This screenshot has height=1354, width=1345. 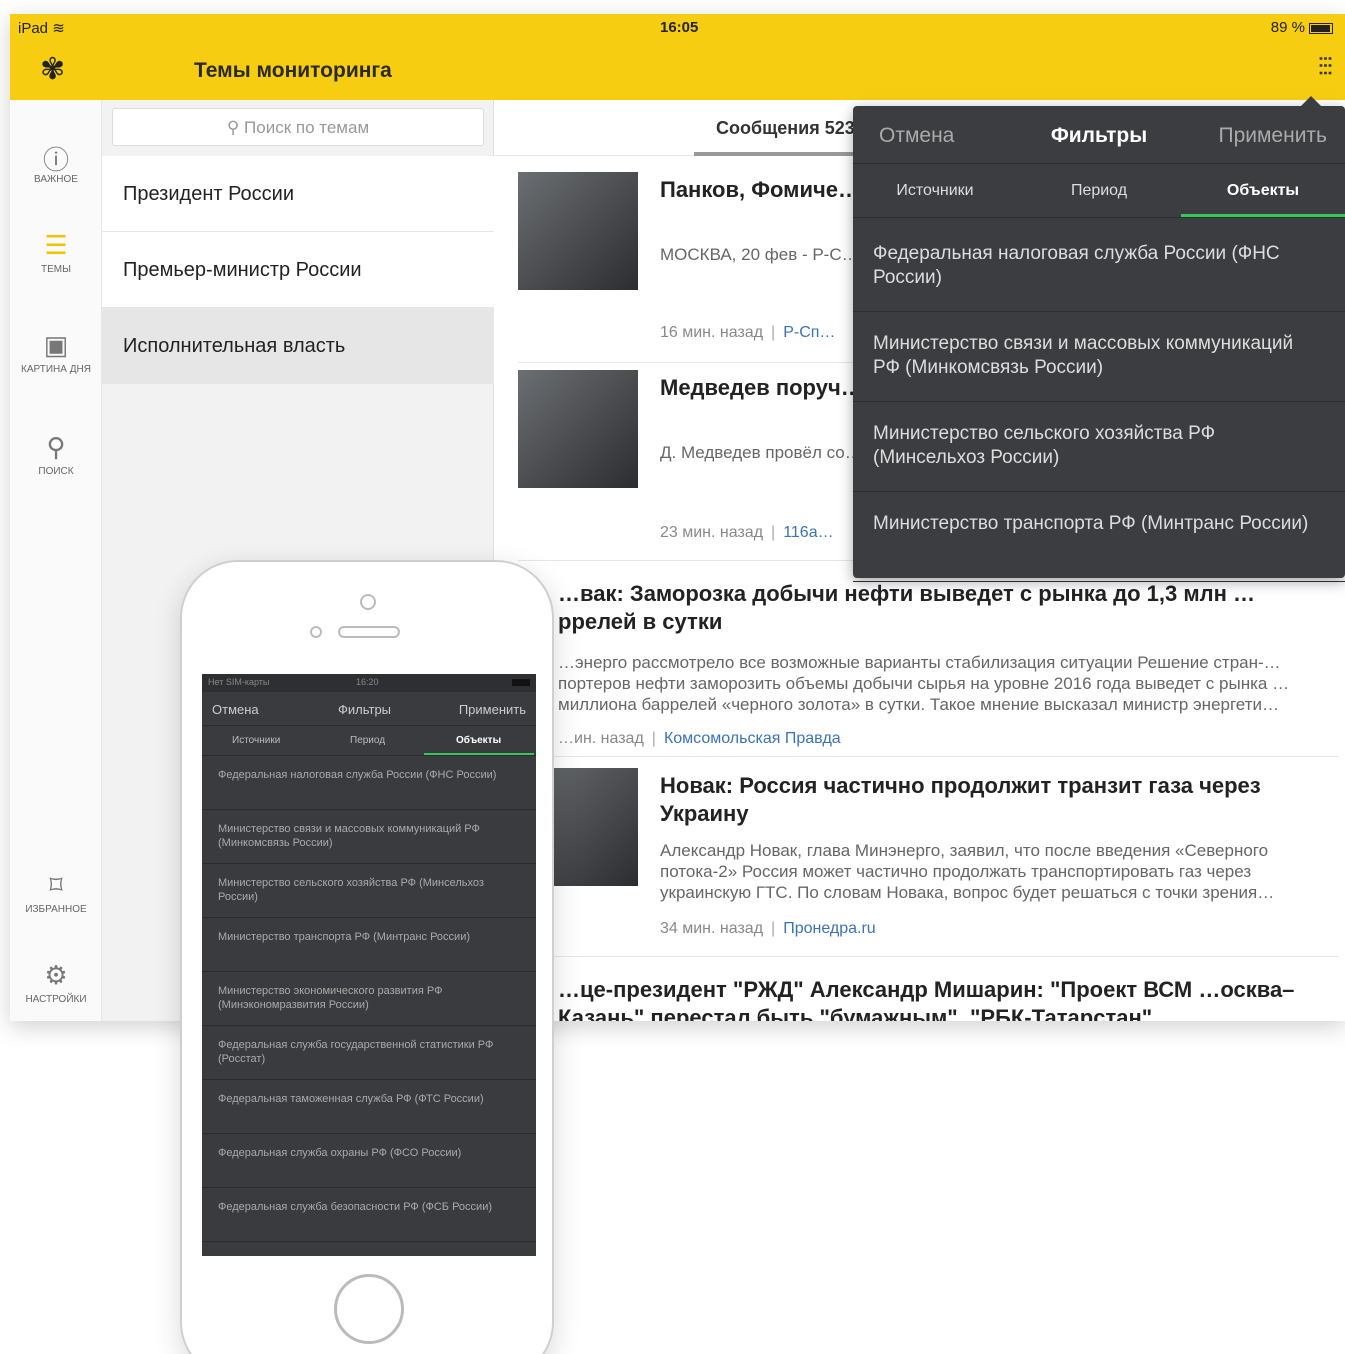 I want to click on iphone-camera, so click(x=368, y=602).